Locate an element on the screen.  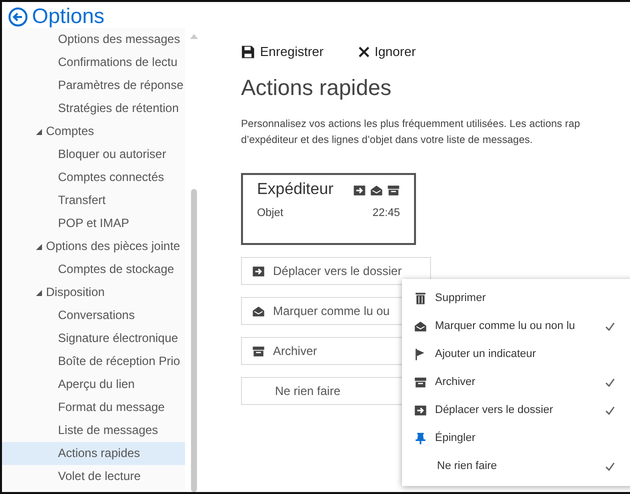
menu-item: Ne rien faire is located at coordinates (517, 466).